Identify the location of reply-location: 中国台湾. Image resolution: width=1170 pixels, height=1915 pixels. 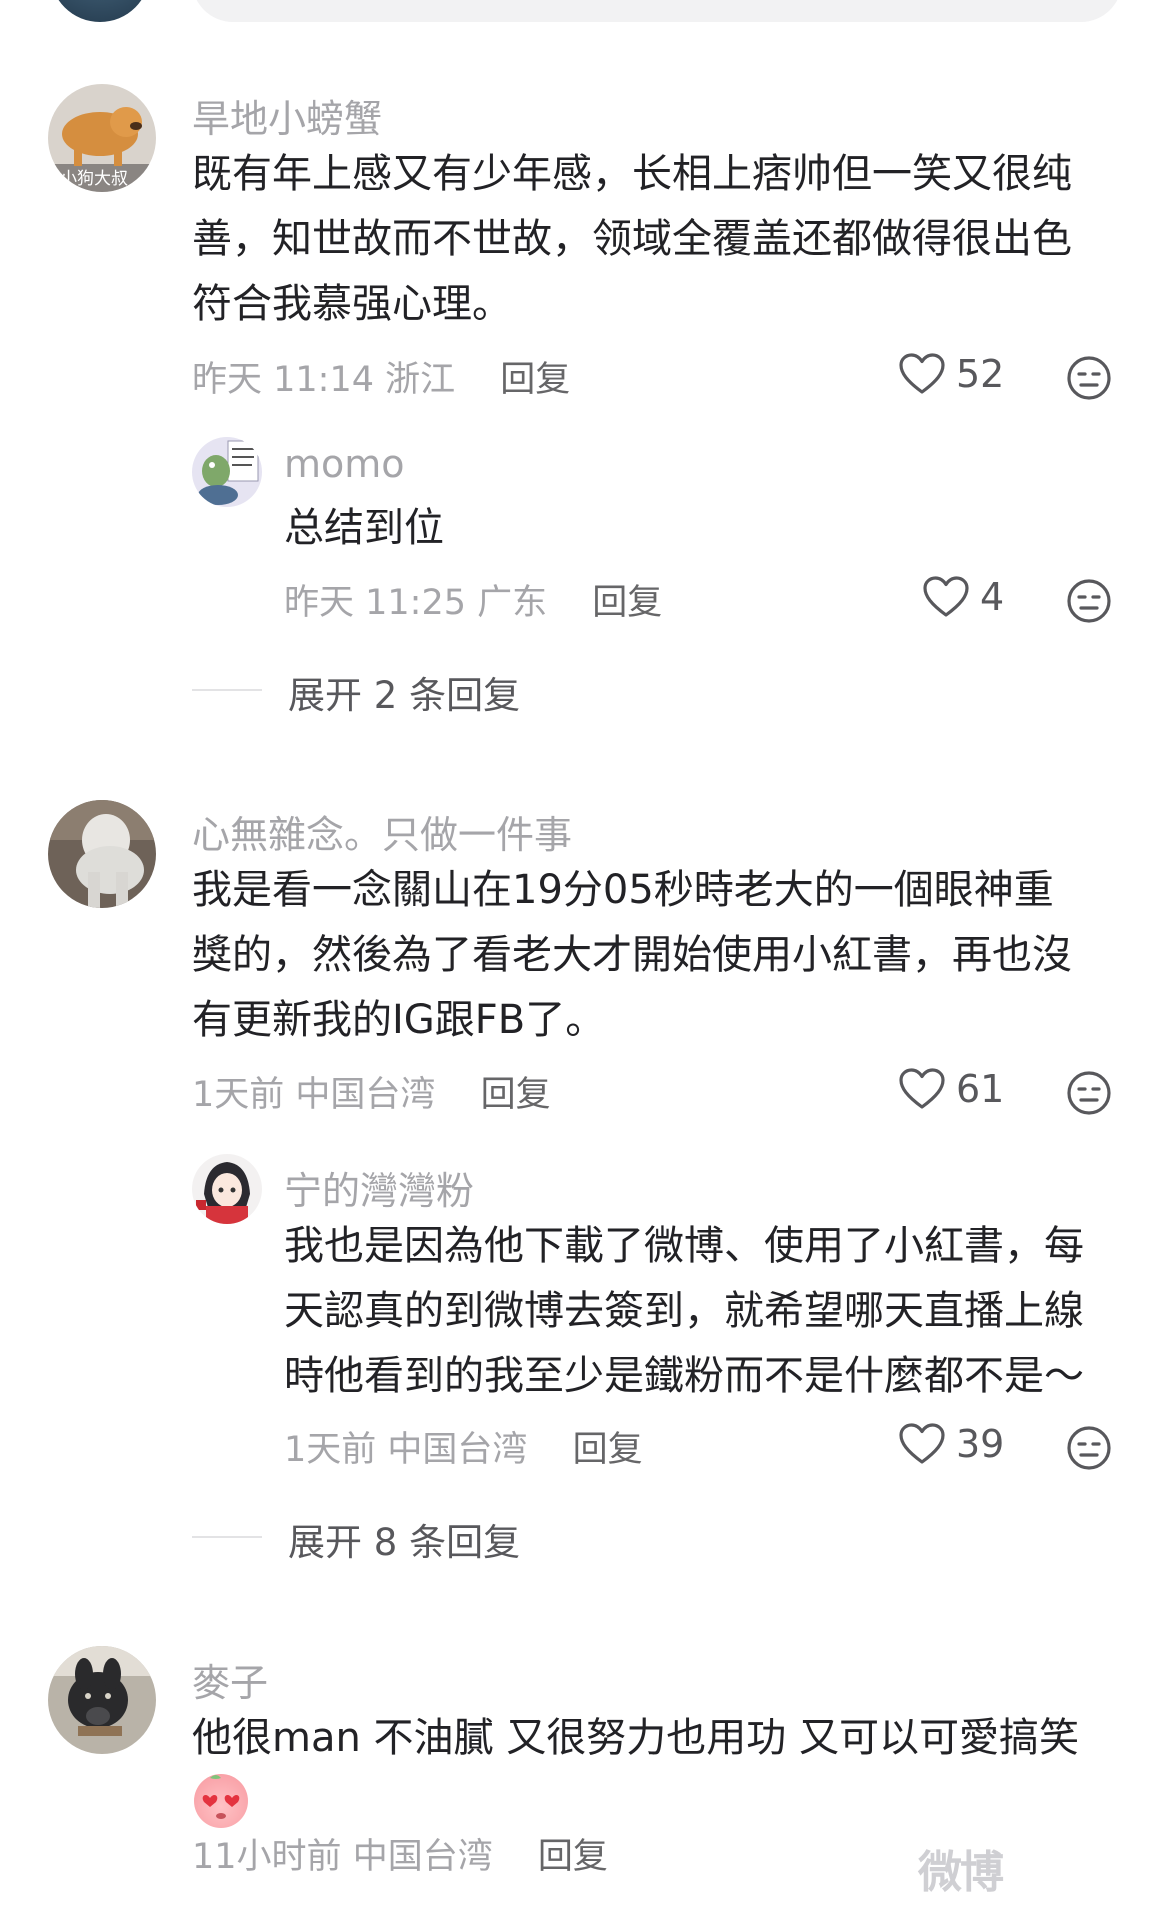
(457, 1450).